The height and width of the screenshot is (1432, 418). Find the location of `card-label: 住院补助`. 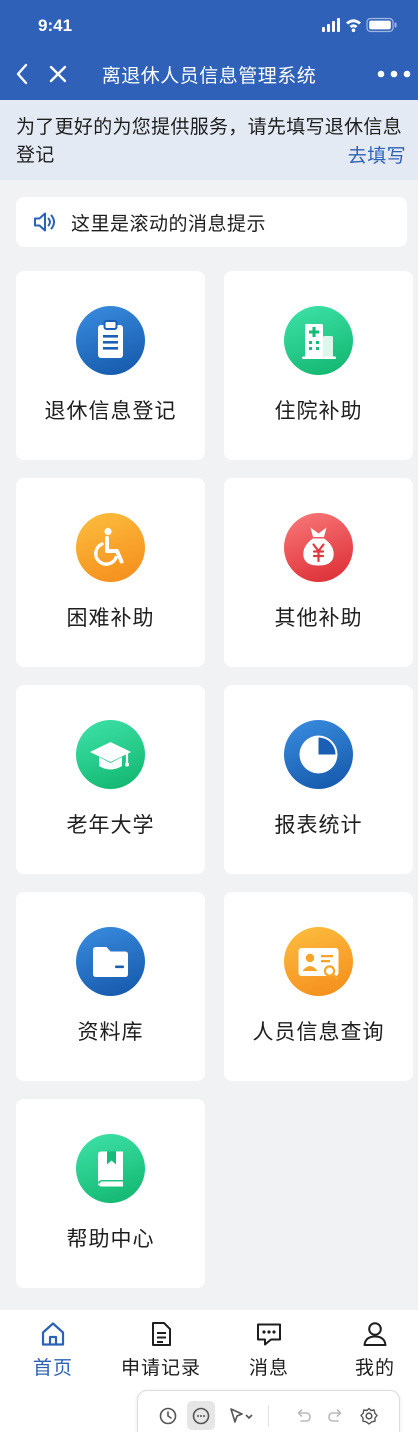

card-label: 住院补助 is located at coordinates (318, 411).